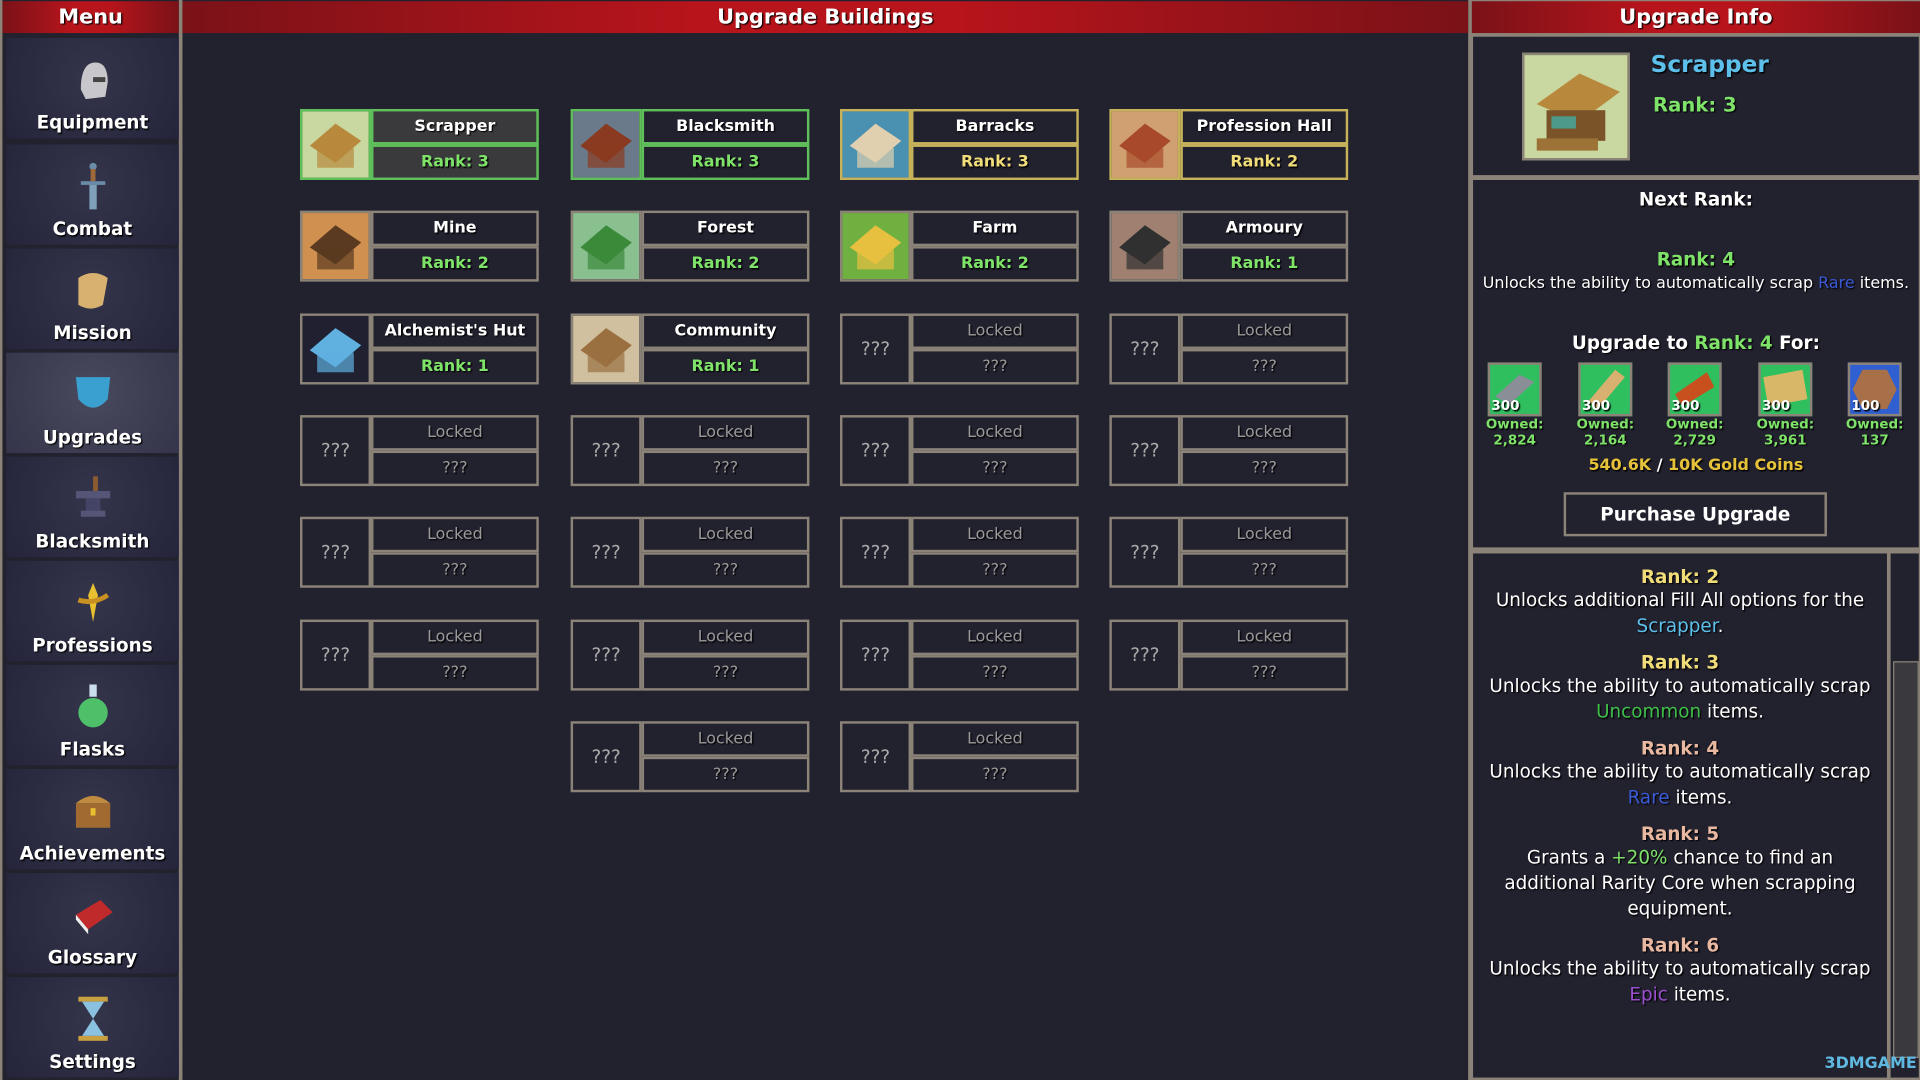 This screenshot has height=1080, width=1920. I want to click on highlight-text: Rare, so click(1836, 283).